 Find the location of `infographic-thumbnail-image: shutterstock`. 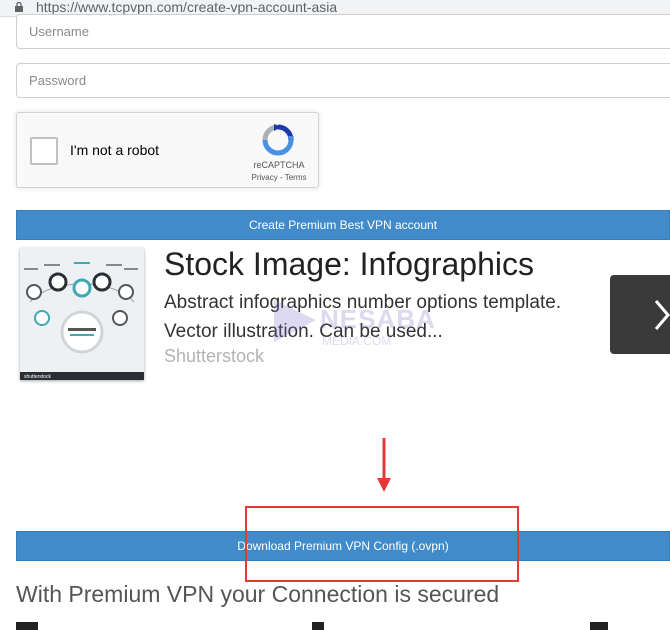

infographic-thumbnail-image: shutterstock is located at coordinates (82, 314).